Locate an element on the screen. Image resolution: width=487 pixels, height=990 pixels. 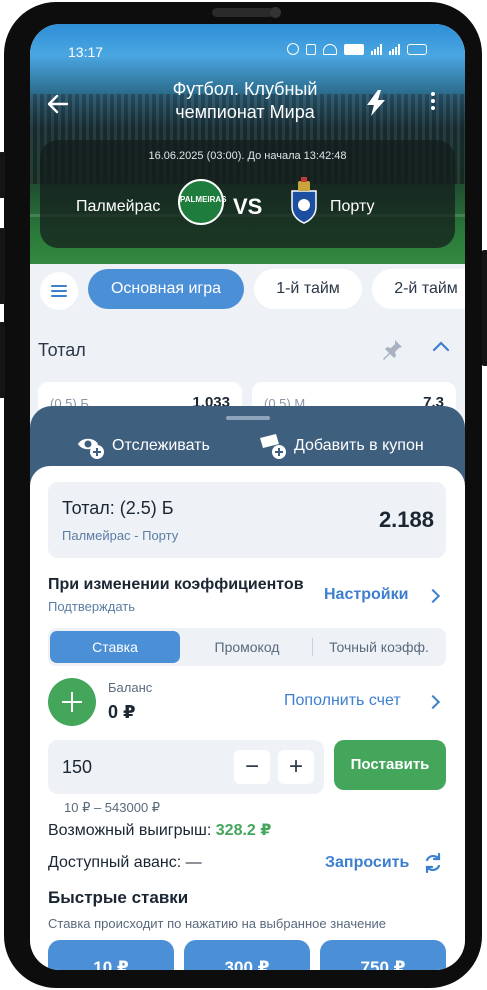
possible-win-label: Возможный выигрыш: is located at coordinates (130, 830).